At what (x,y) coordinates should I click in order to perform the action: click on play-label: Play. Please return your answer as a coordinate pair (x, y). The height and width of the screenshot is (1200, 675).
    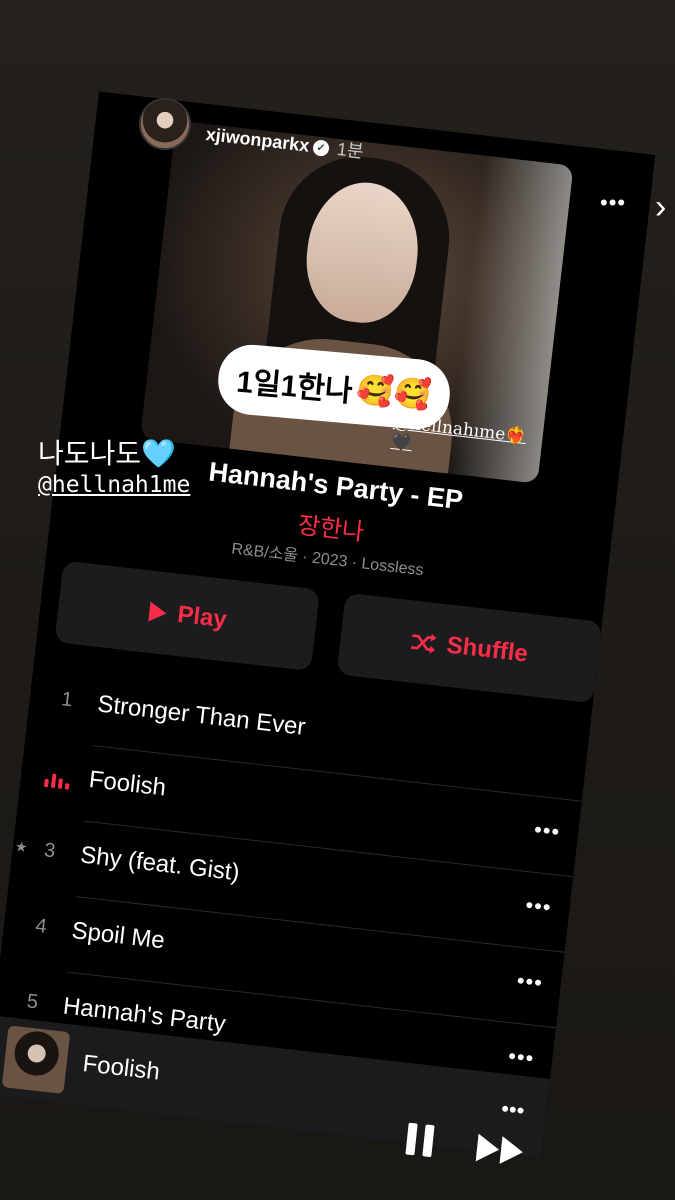
    Looking at the image, I should click on (202, 617).